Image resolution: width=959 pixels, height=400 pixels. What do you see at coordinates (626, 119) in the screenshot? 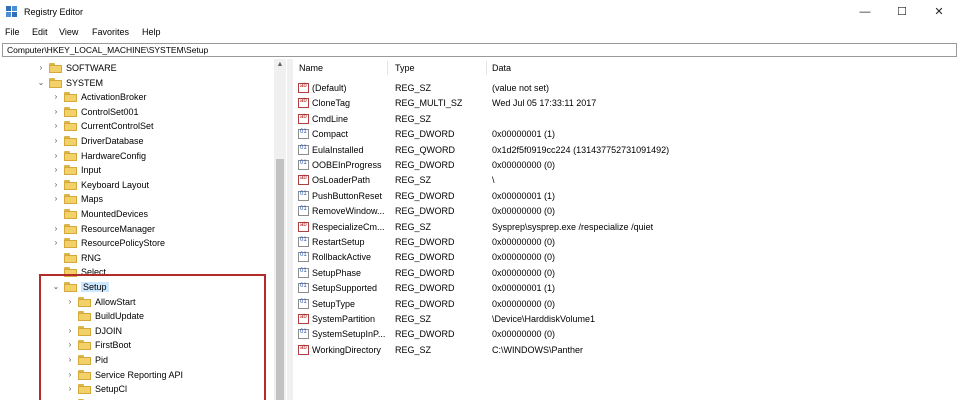
I see `value-row: CmdLine REG_SZ` at bounding box center [626, 119].